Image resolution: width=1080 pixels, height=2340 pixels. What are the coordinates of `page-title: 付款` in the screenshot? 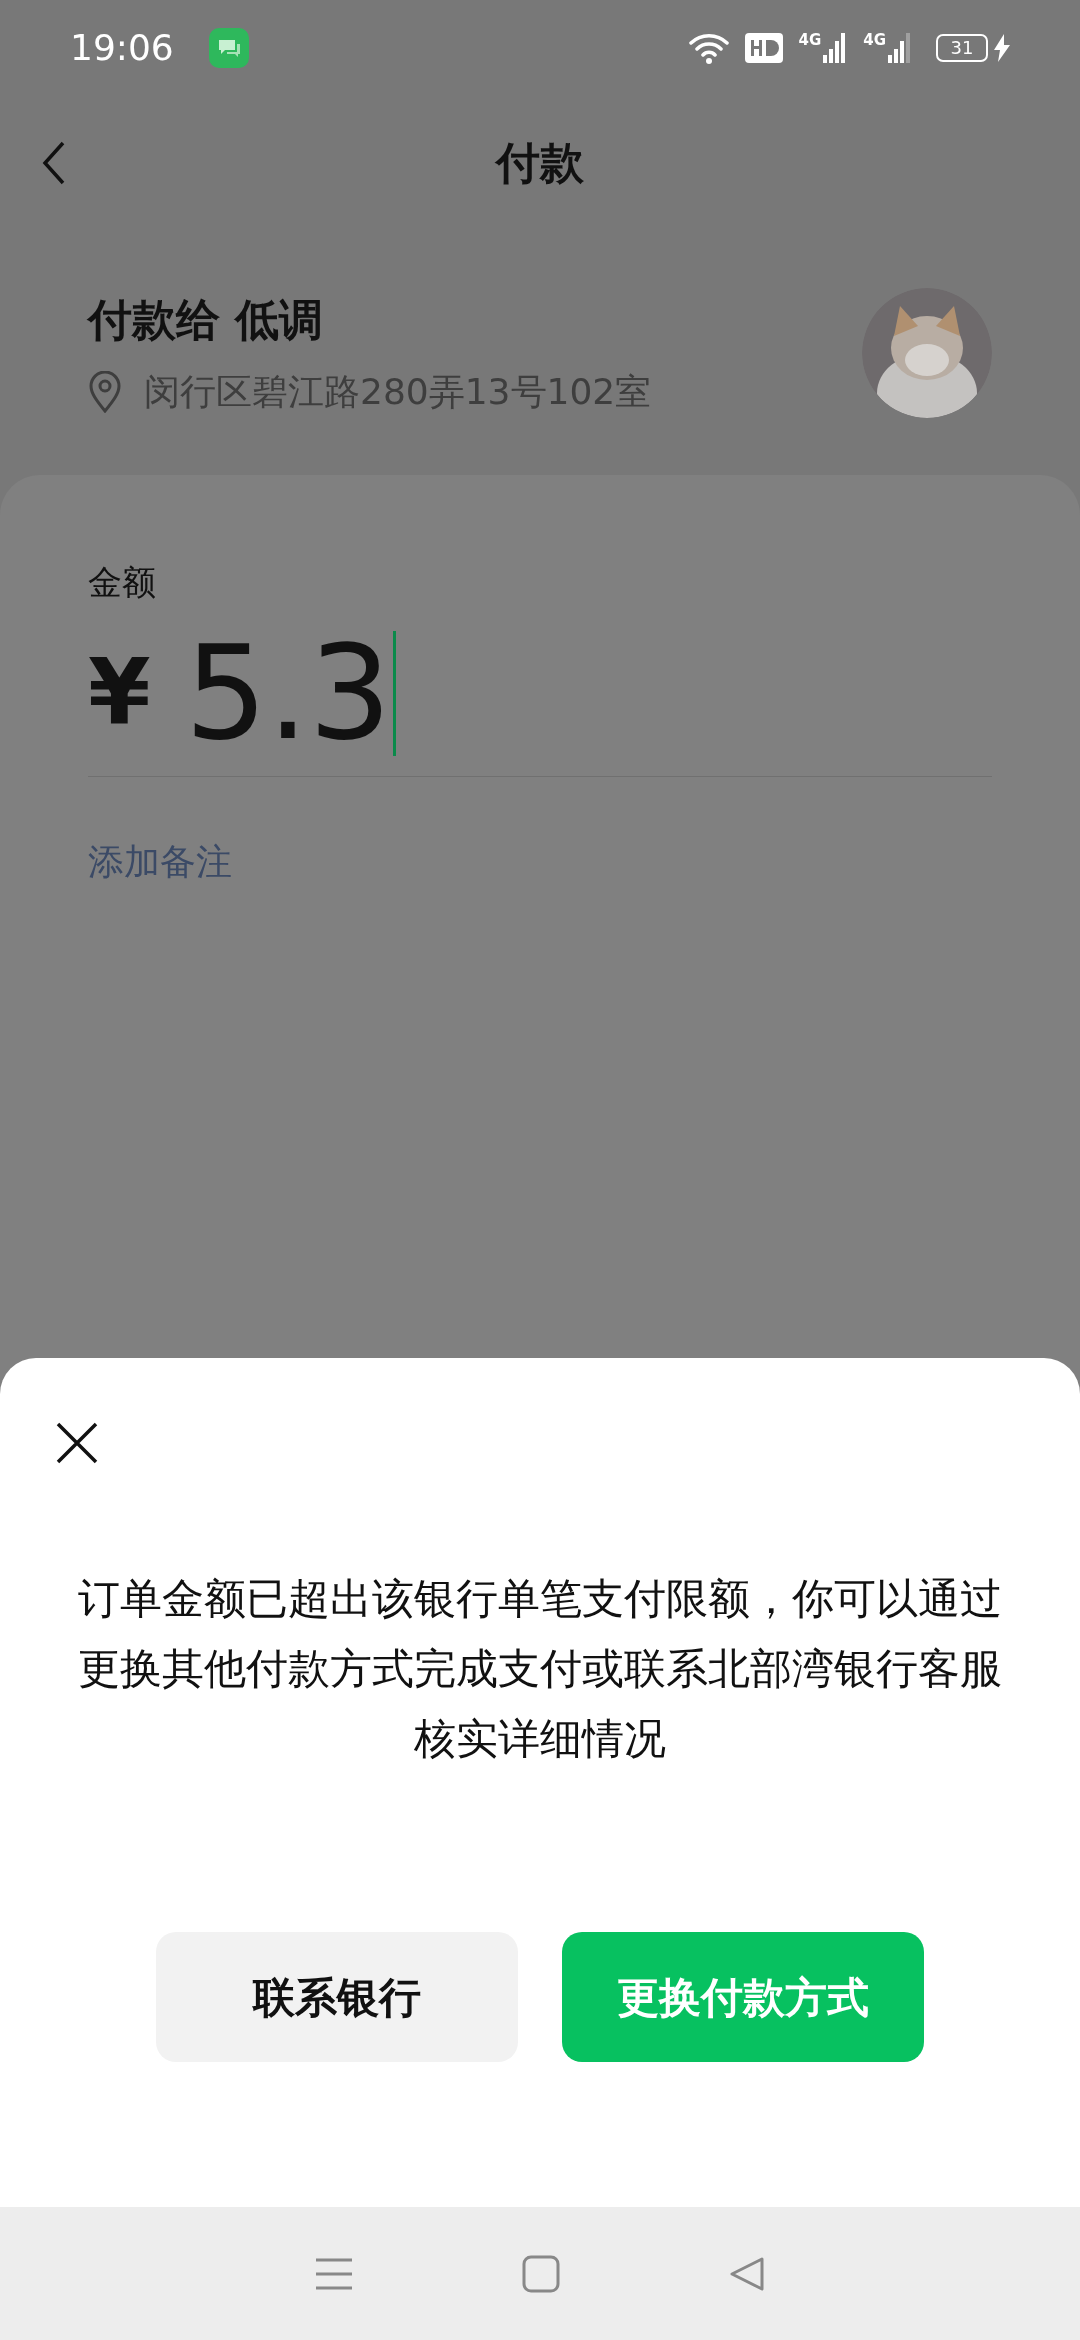 It's located at (540, 162).